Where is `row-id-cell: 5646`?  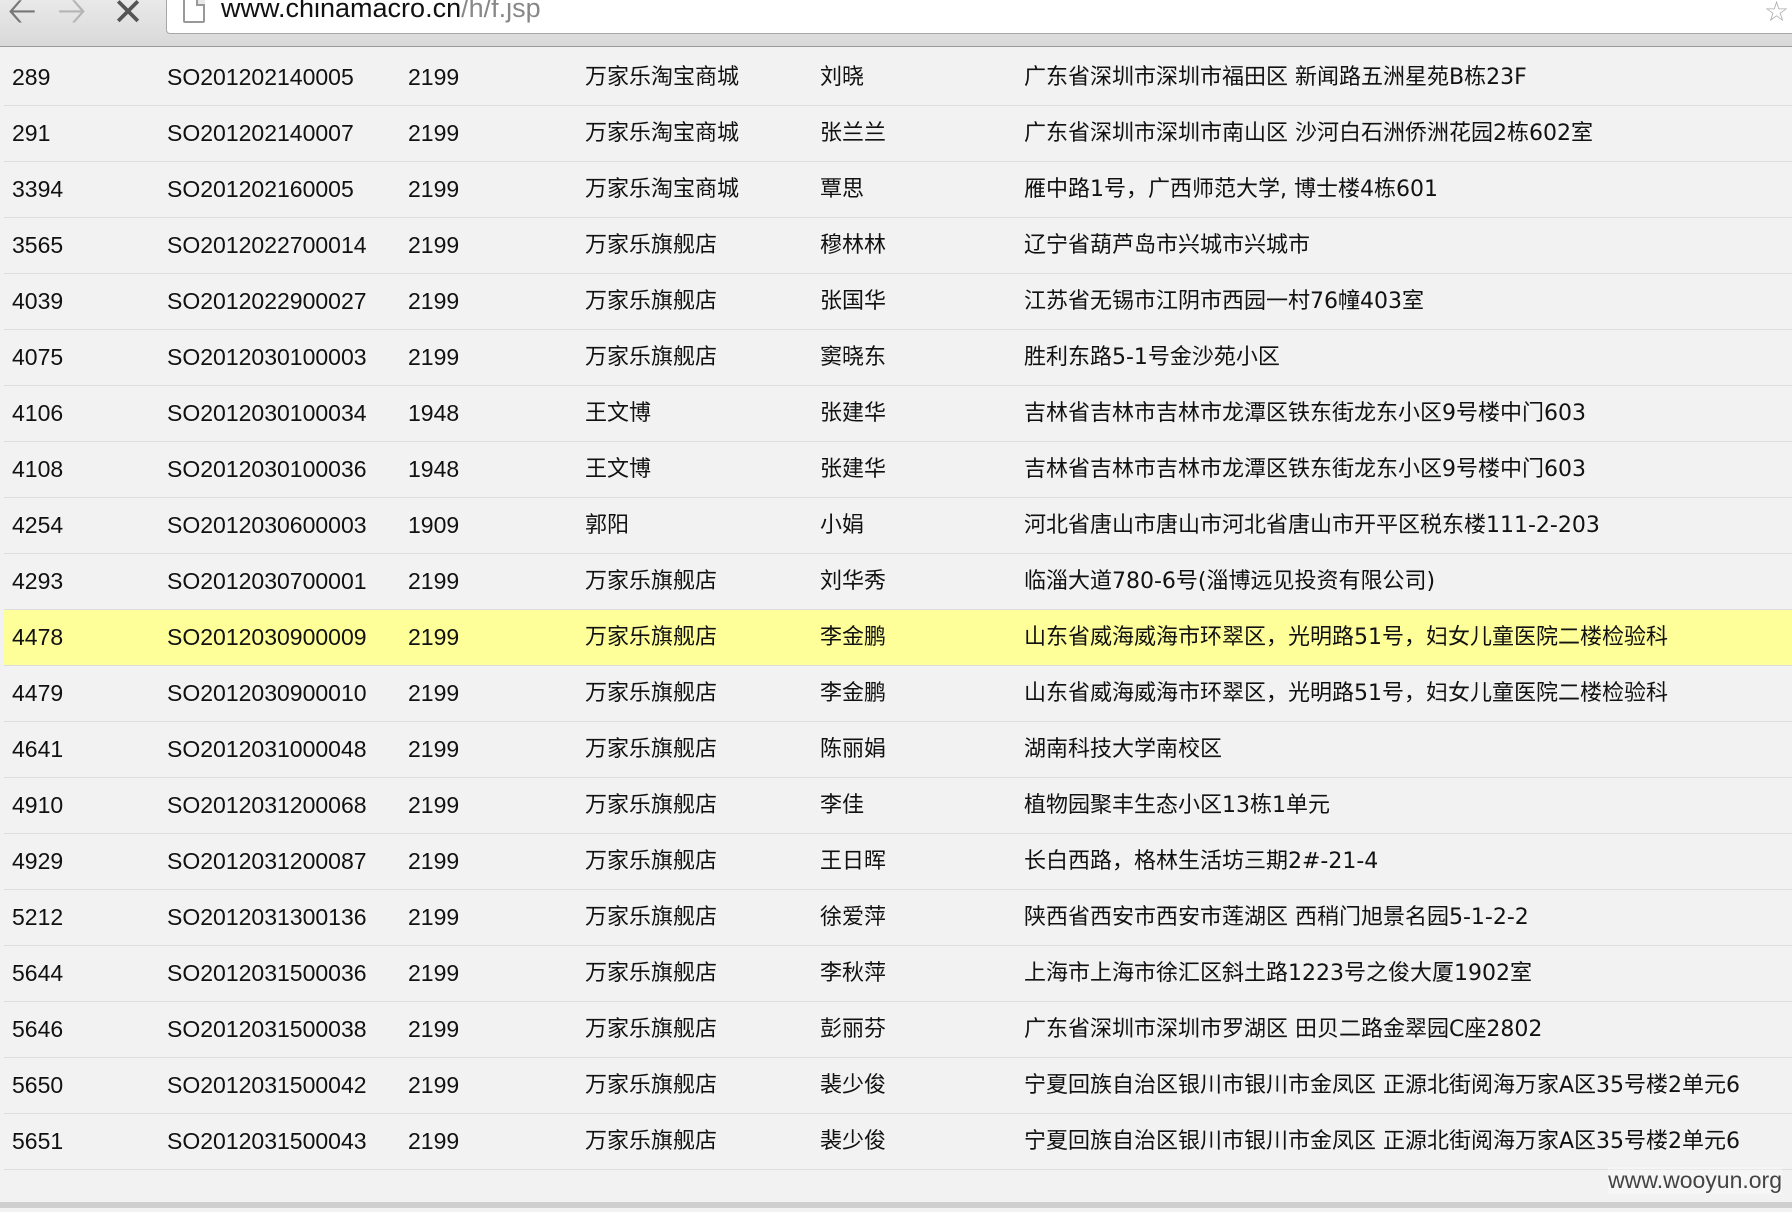 row-id-cell: 5646 is located at coordinates (38, 1029).